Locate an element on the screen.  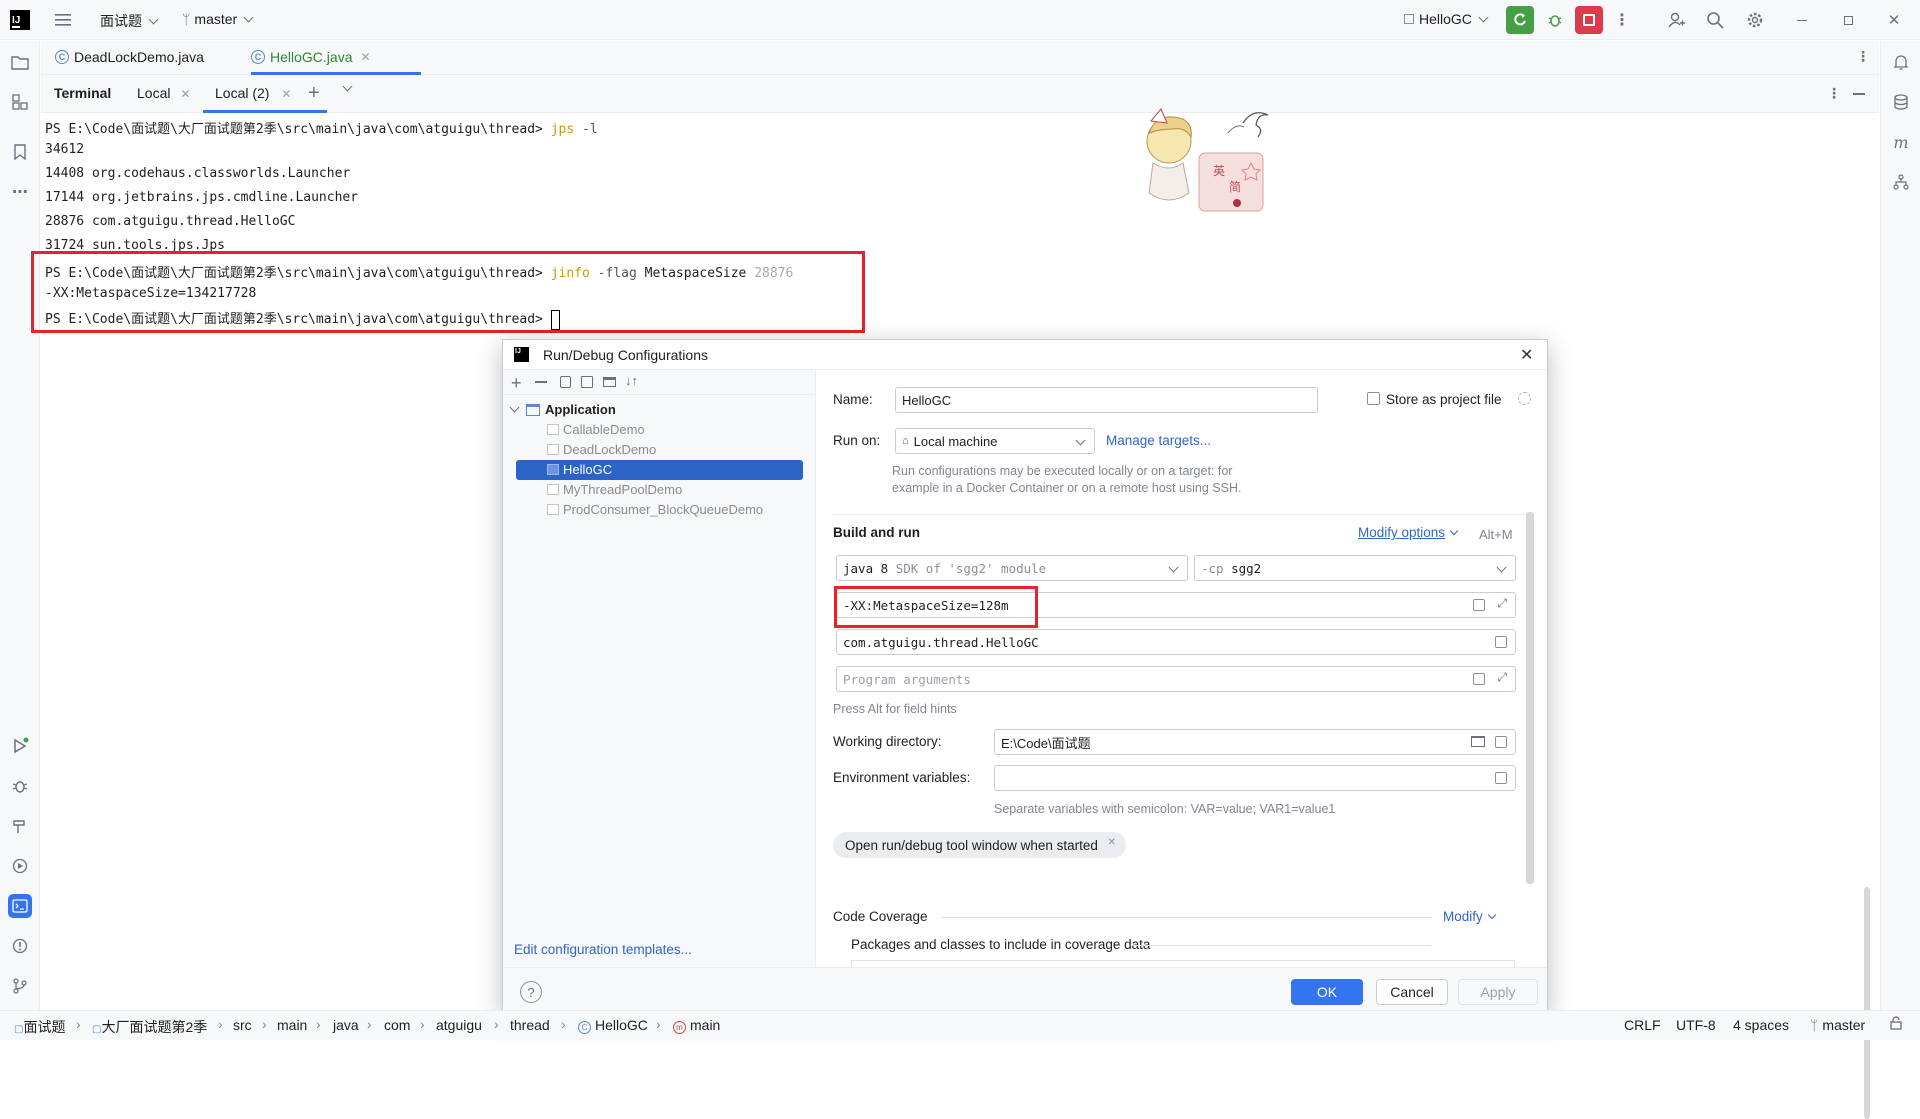
main-menu-icon is located at coordinates (63, 20).